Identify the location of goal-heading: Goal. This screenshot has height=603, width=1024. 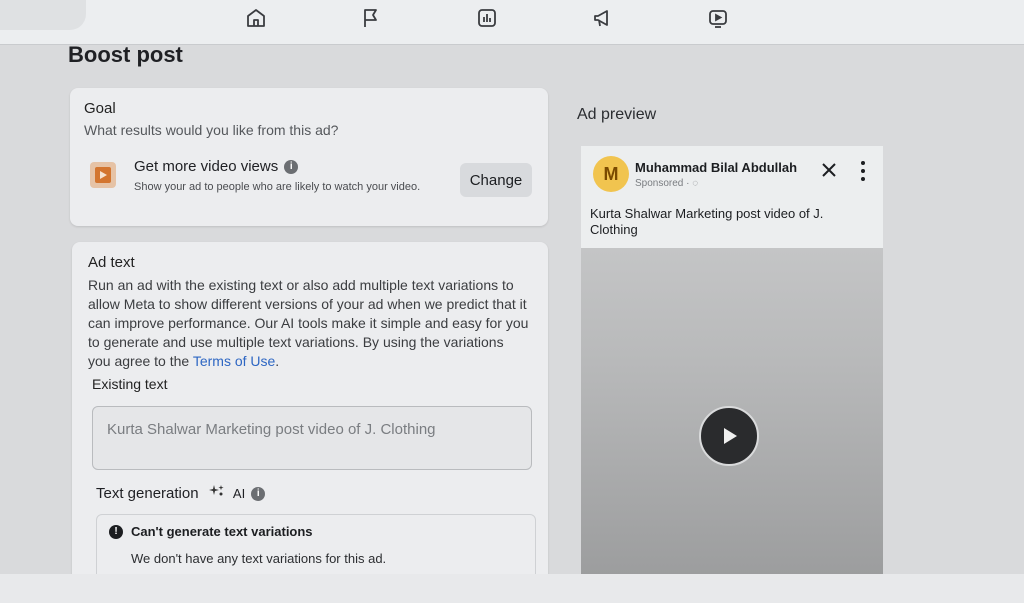
(100, 108).